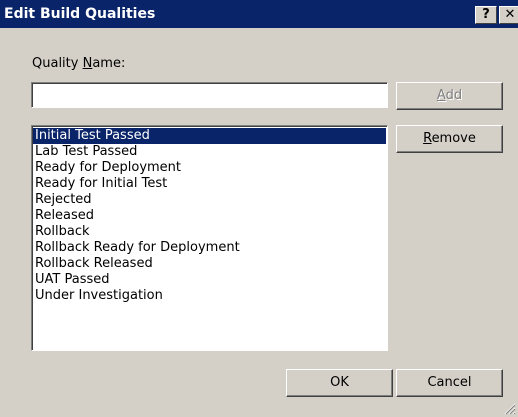  I want to click on list-item: Rollback Released, so click(209, 264).